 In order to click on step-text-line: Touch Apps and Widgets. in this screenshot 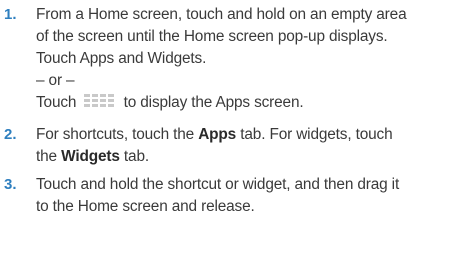, I will do `click(121, 58)`.